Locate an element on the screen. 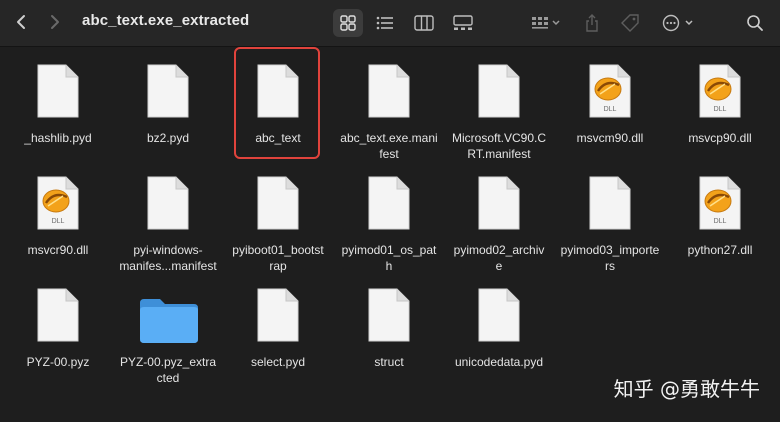 The height and width of the screenshot is (422, 780). file-item: abc_text is located at coordinates (278, 103).